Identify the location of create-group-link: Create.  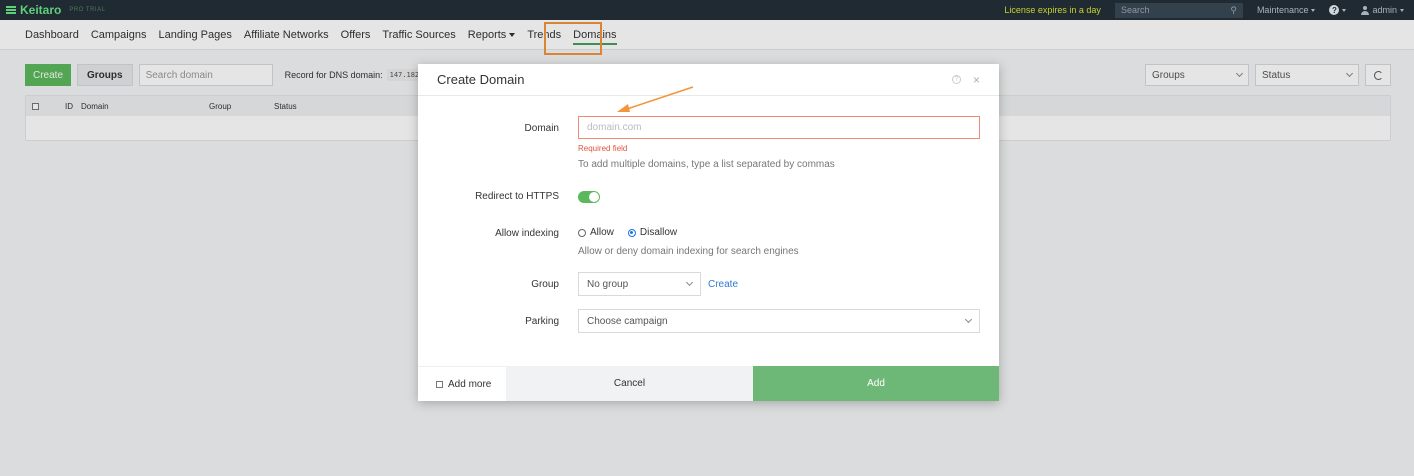
(723, 284).